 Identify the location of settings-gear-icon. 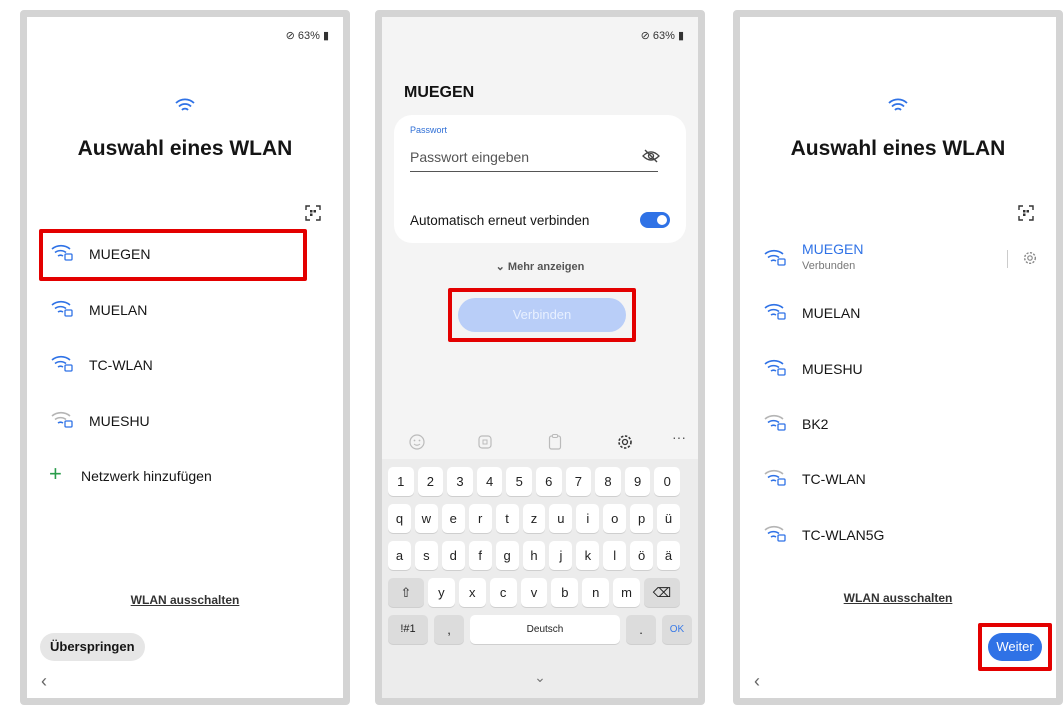
(626, 443).